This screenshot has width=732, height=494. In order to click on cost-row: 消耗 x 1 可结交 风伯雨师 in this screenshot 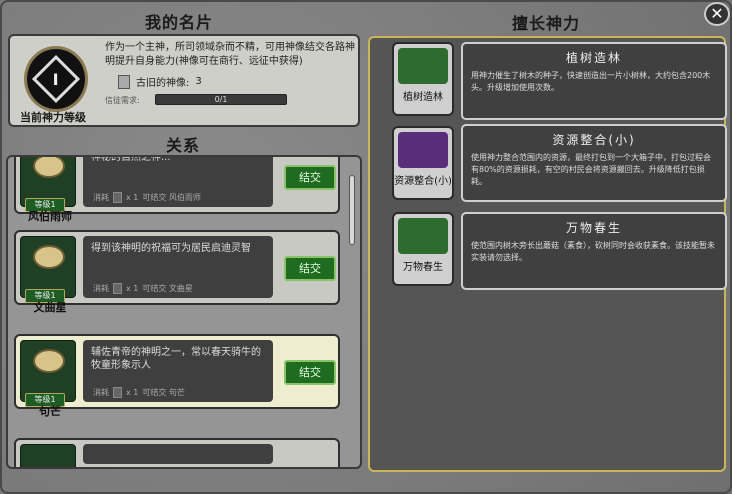, I will do `click(147, 197)`.